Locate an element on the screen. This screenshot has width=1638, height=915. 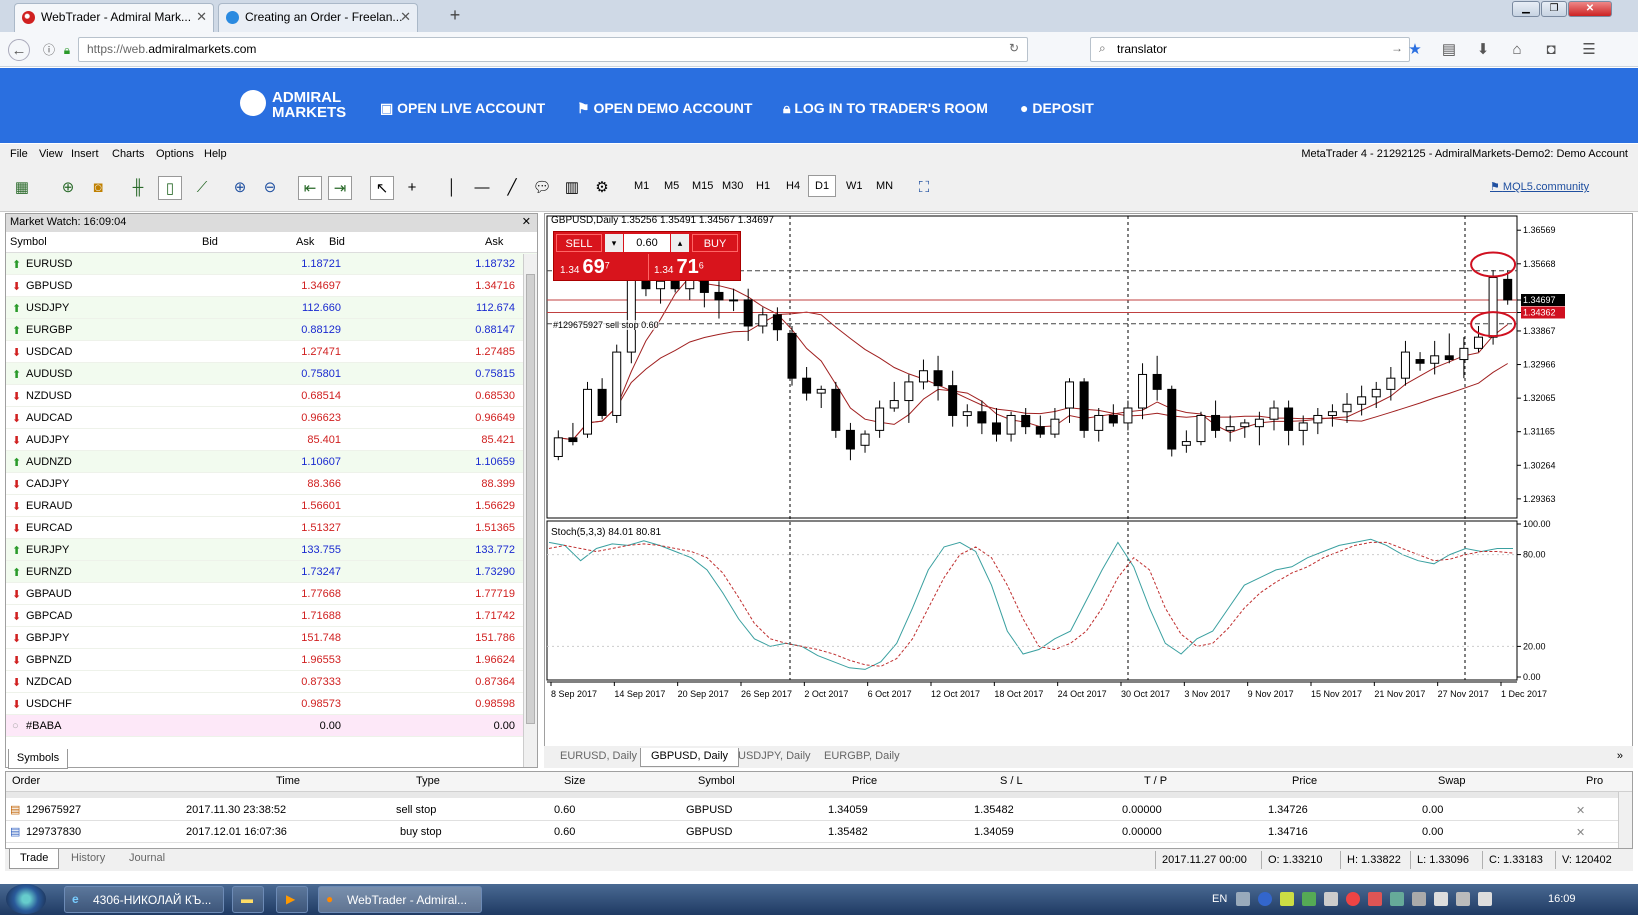
market-watch-row: ⬇ NZDCAD 0.87333 0.87364 is located at coordinates (271, 682).